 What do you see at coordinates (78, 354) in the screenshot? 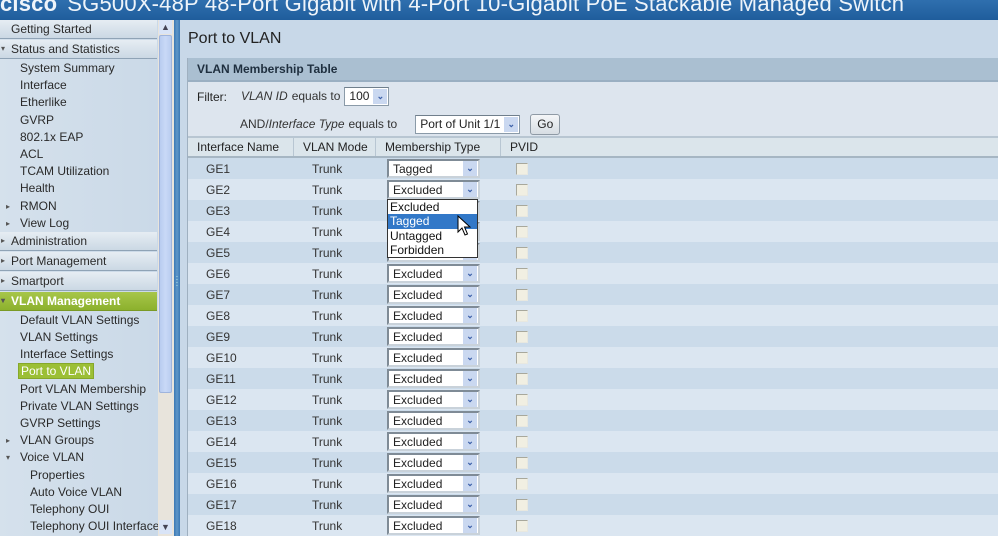
I see `sidebar-item-interface-settings: Interface Settings` at bounding box center [78, 354].